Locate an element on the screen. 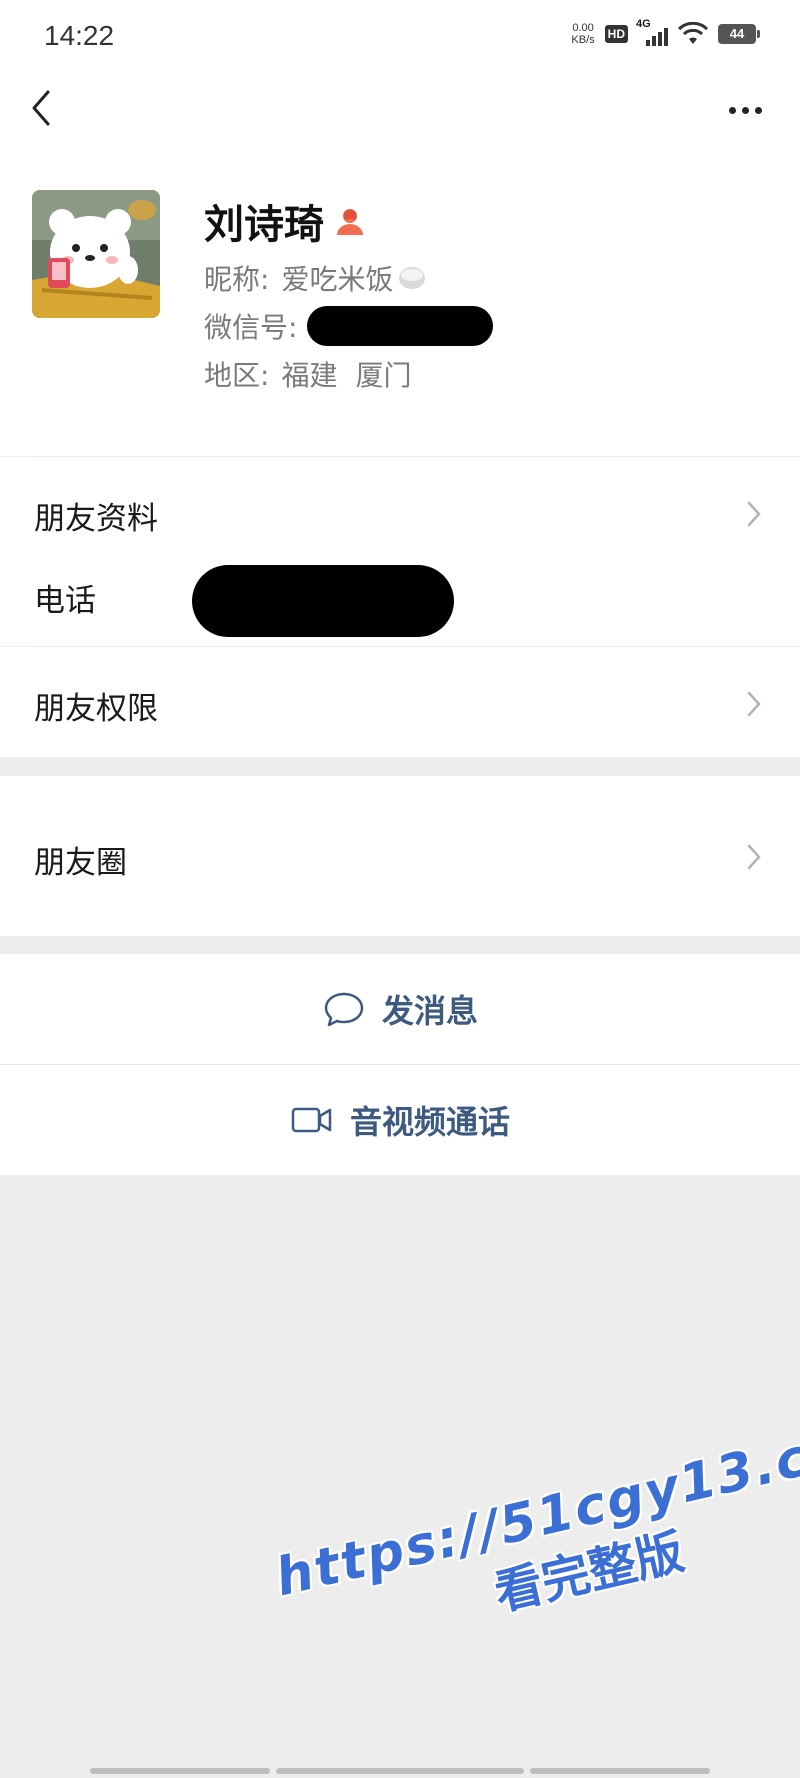 The image size is (800, 1778). battery-icon: 44 is located at coordinates (739, 34).